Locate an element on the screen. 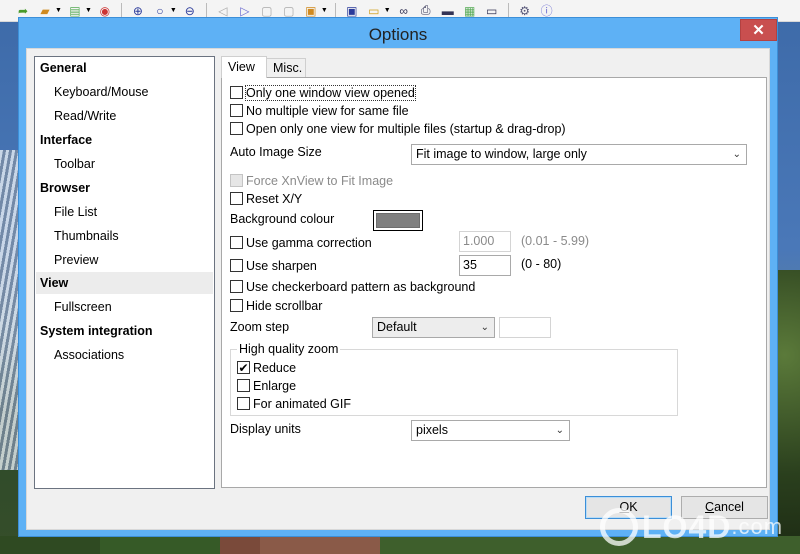 Image resolution: width=800 pixels, height=554 pixels. zoom-step-input is located at coordinates (525, 327).